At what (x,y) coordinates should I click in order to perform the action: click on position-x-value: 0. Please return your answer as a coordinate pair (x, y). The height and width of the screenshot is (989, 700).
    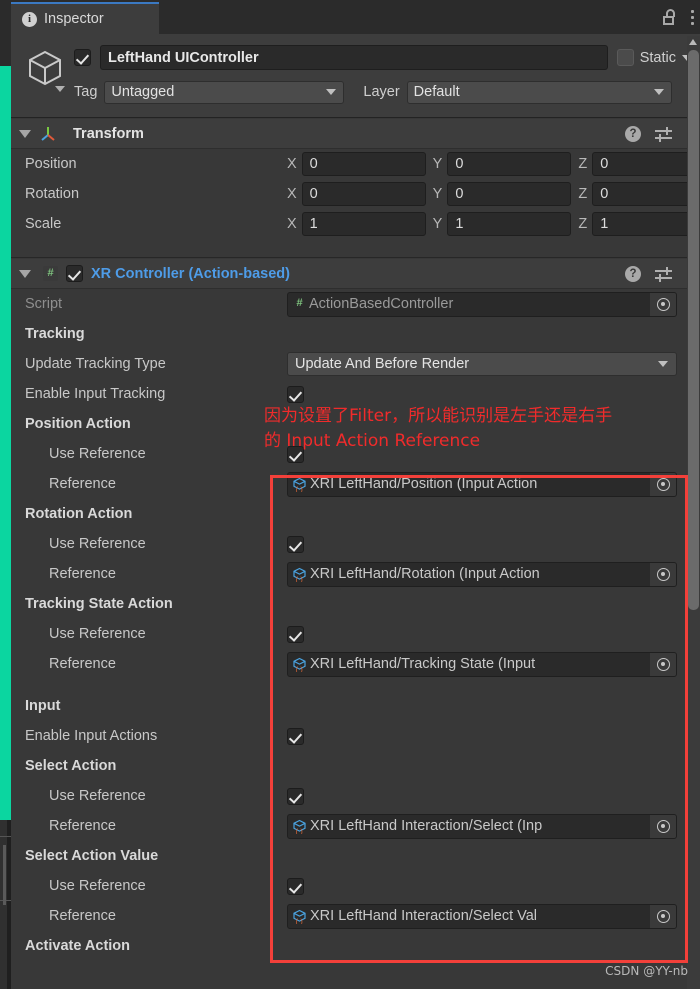
    Looking at the image, I should click on (313, 164).